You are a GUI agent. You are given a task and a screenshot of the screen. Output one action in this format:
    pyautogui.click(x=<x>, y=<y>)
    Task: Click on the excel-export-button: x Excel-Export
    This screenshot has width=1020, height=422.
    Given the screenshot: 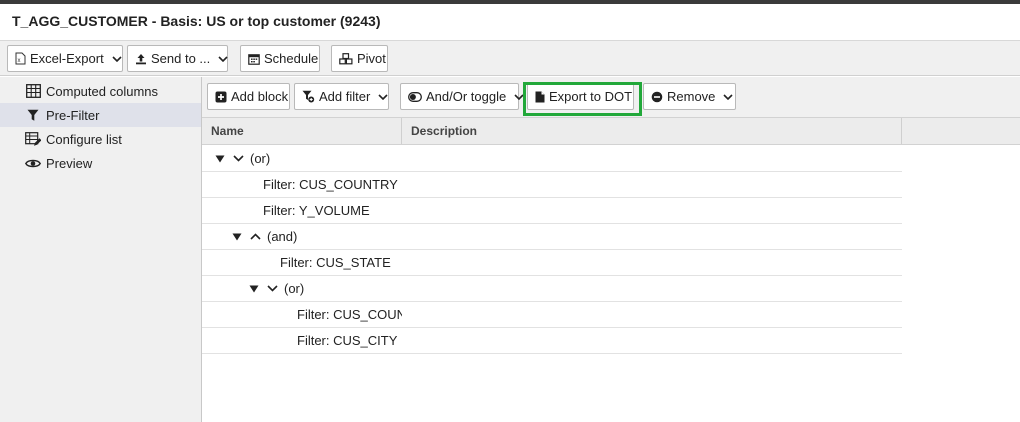 What is the action you would take?
    pyautogui.click(x=65, y=58)
    